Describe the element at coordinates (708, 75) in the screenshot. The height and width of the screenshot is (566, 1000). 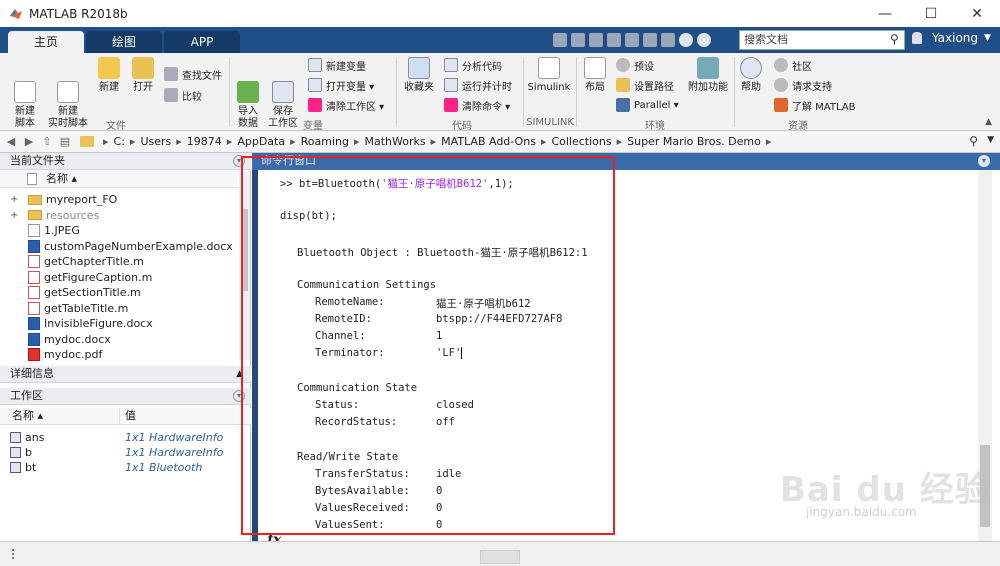
I see `addons-button: 附加功能` at that location.